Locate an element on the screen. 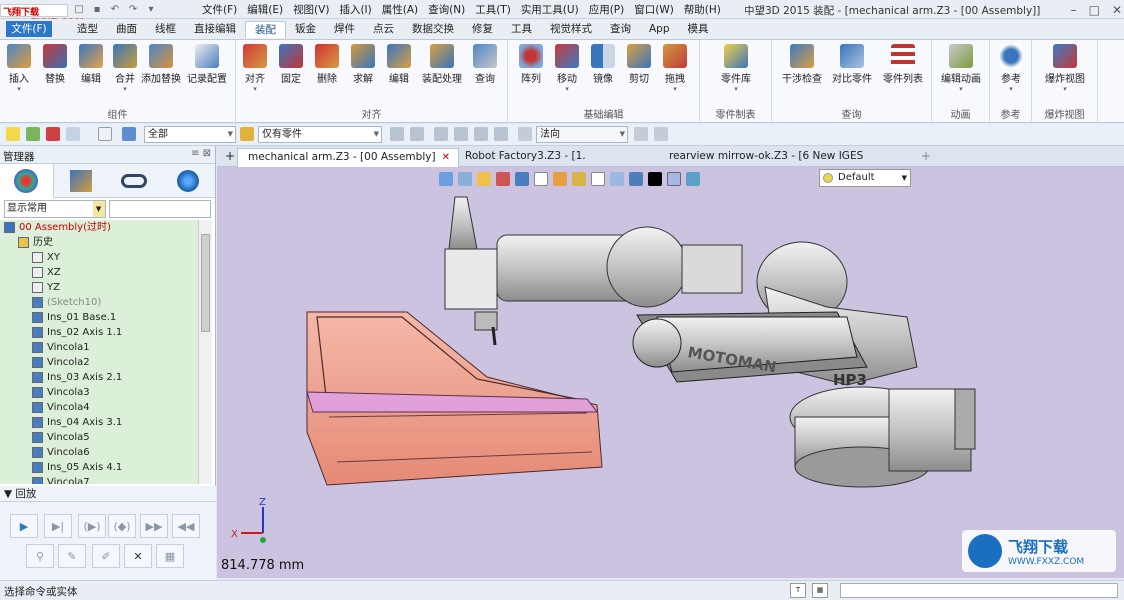 The image size is (1124, 600). panel-controls: ≡ ⊠ is located at coordinates (201, 153).